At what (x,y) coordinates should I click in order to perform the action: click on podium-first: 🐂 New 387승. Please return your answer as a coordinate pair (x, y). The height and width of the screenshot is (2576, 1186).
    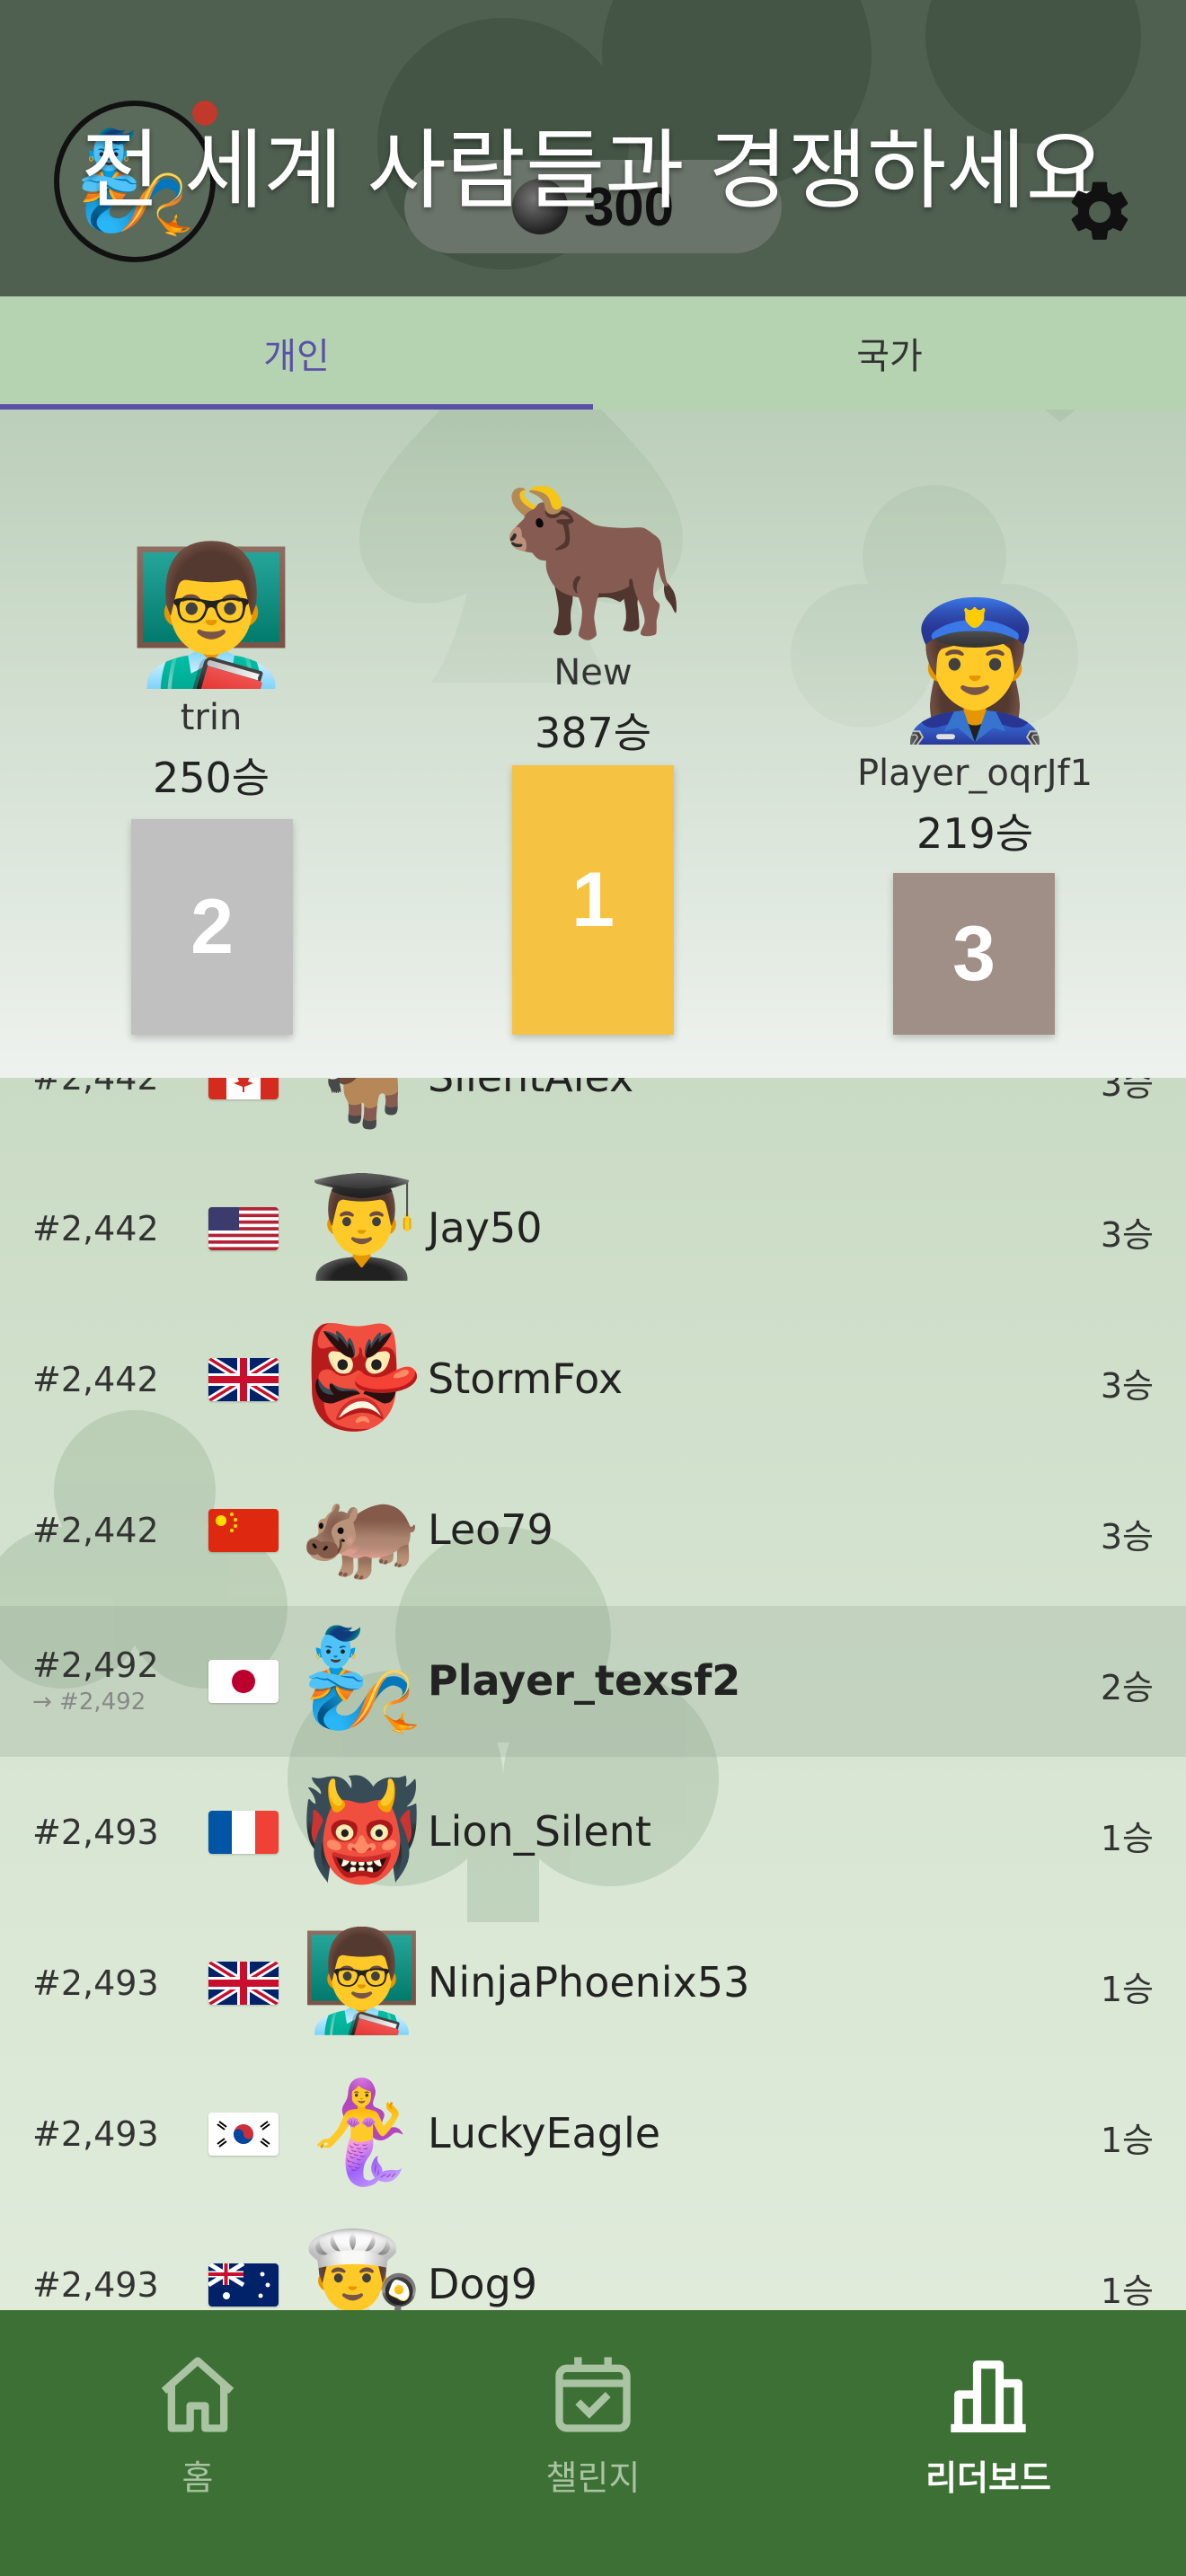
    Looking at the image, I should click on (593, 622).